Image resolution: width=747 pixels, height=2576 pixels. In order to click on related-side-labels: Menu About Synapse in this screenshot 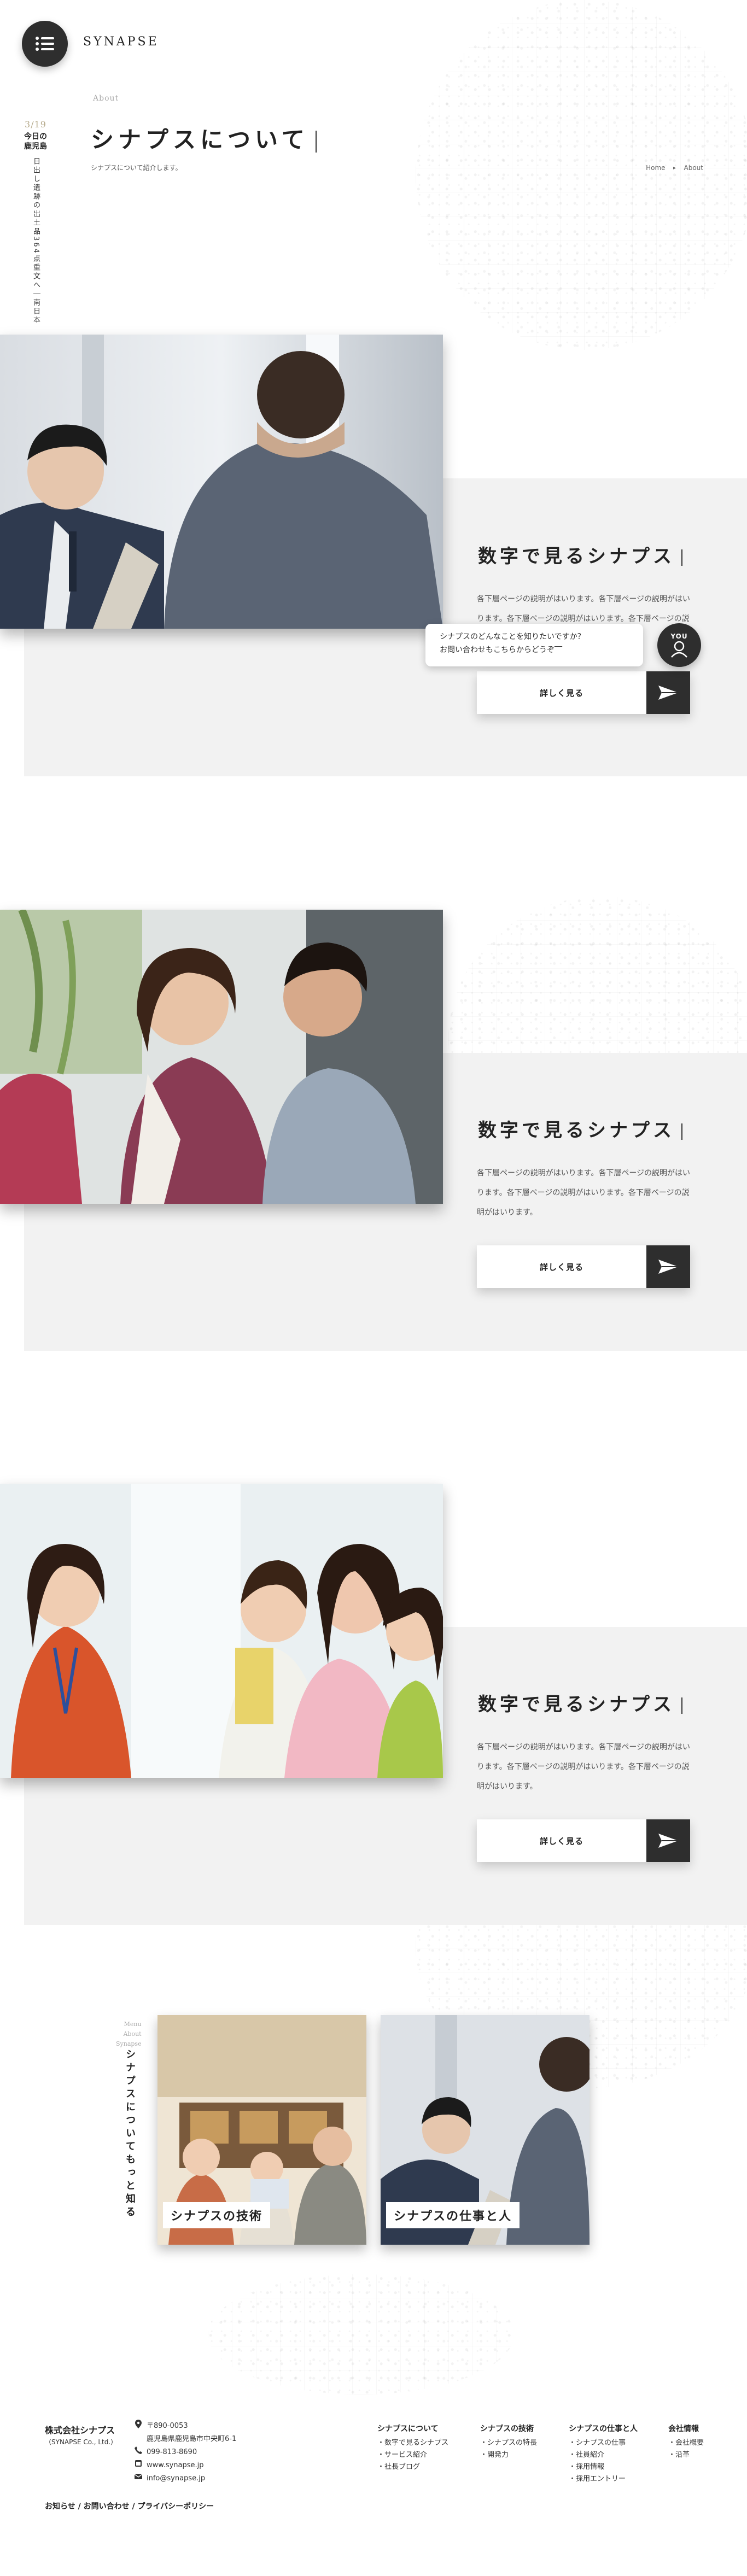, I will do `click(129, 2034)`.